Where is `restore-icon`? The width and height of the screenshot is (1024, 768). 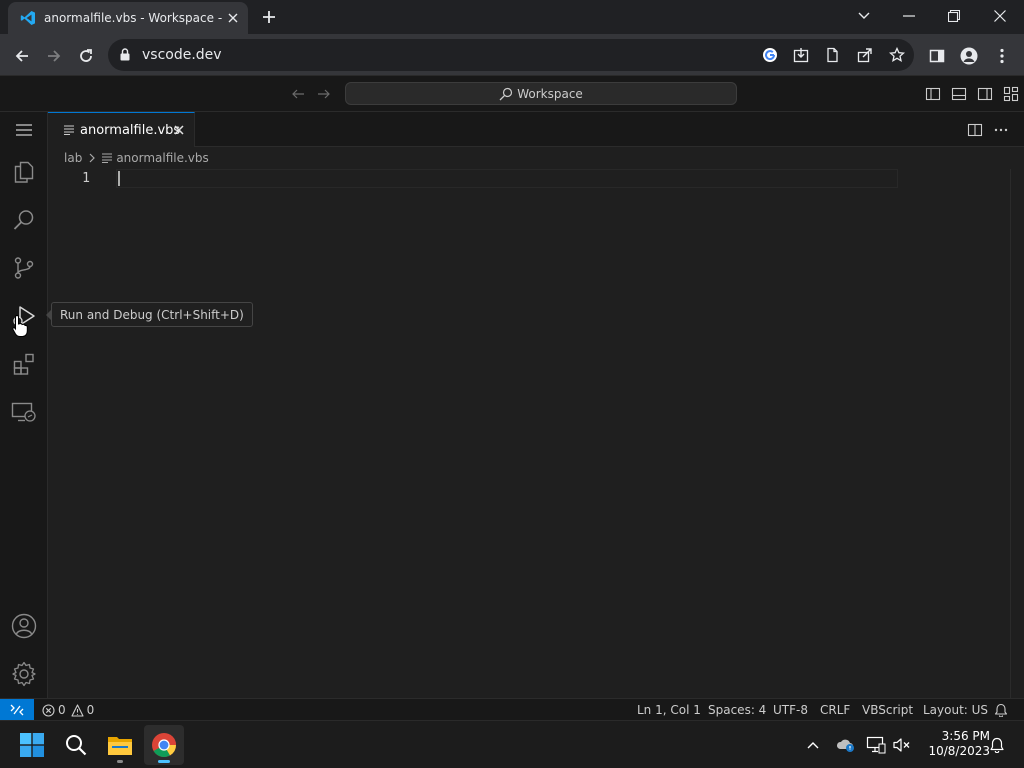 restore-icon is located at coordinates (954, 16).